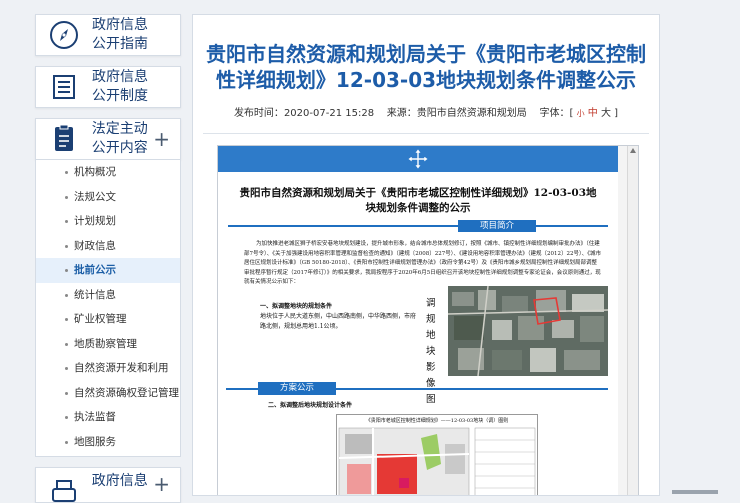  I want to click on section-intro-tag: 项目简介, so click(497, 226).